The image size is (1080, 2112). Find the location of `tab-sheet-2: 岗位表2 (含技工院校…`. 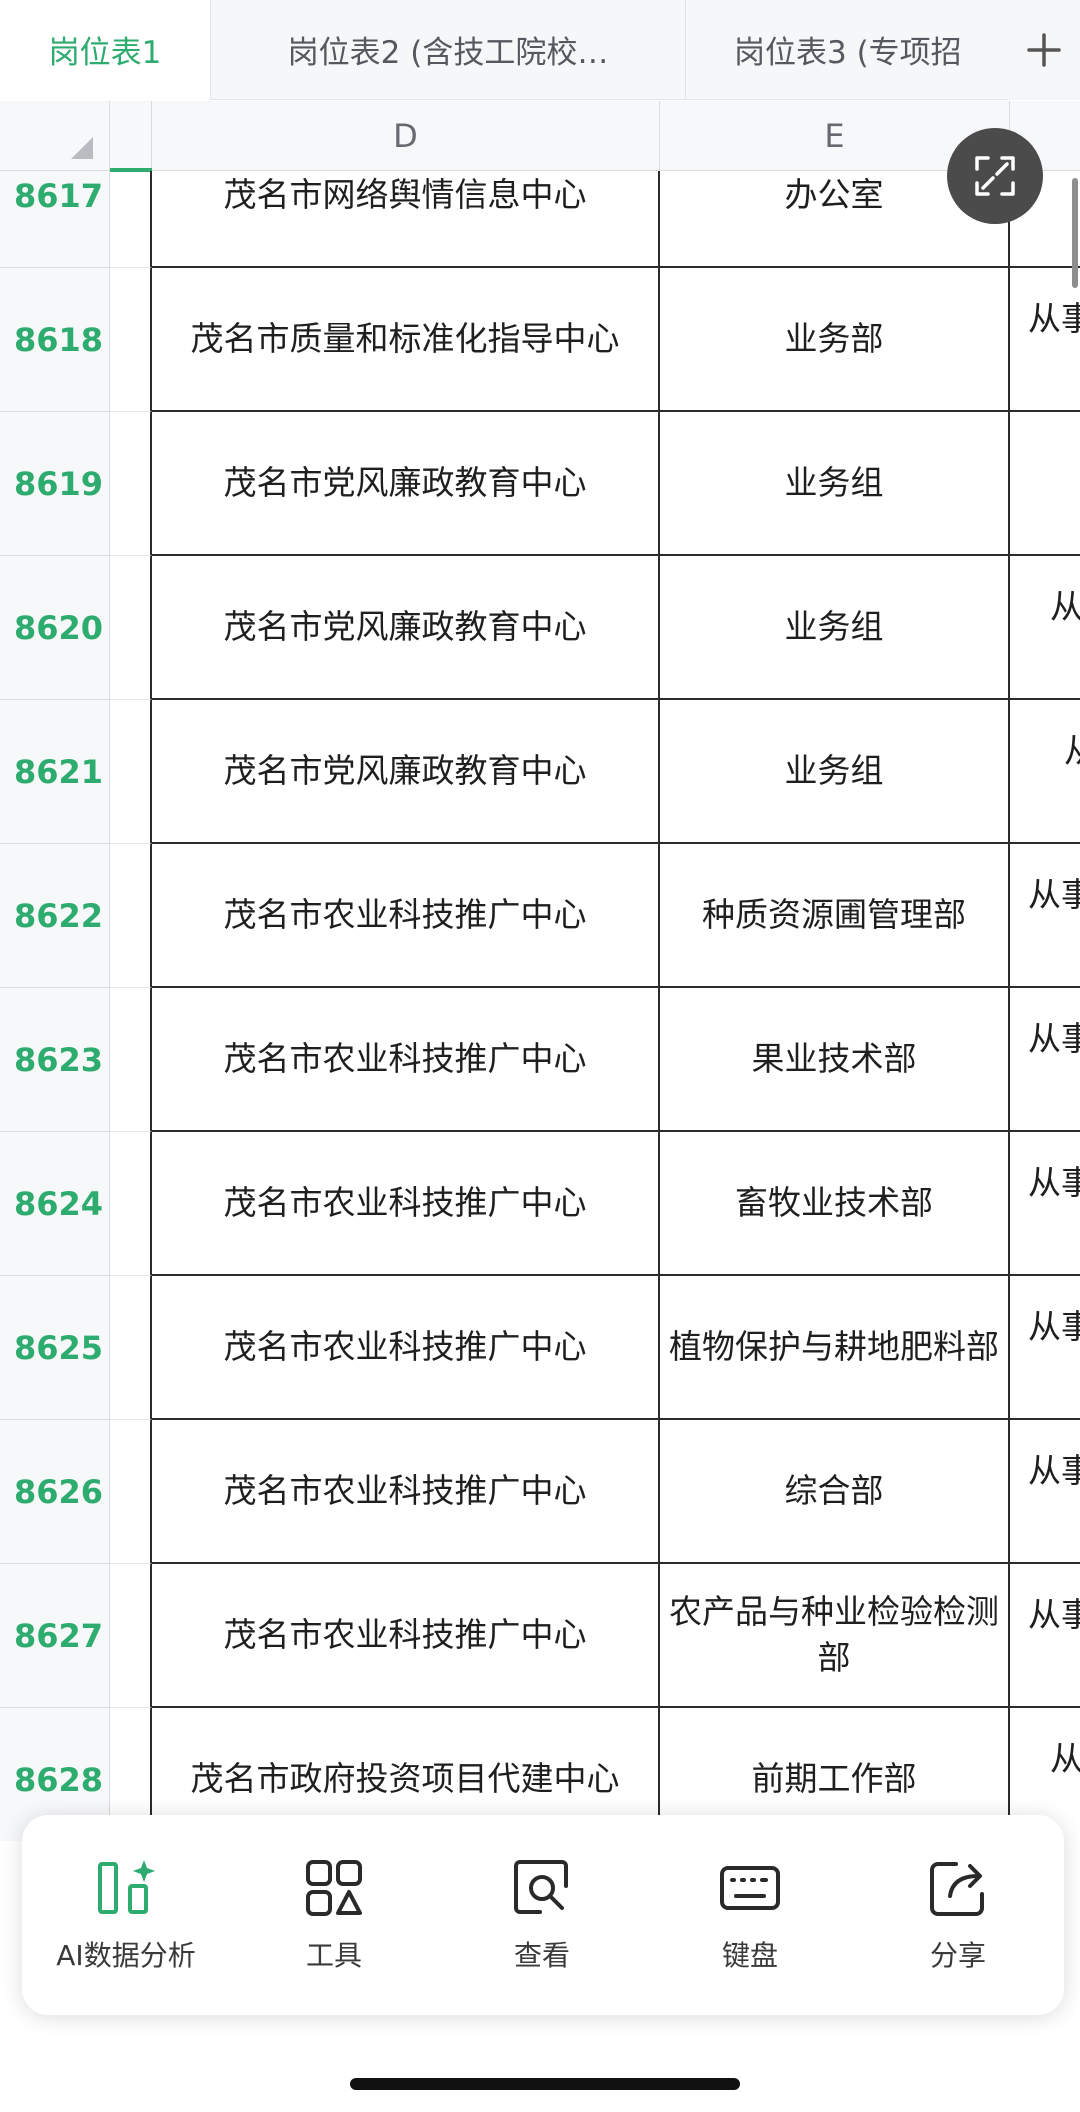

tab-sheet-2: 岗位表2 (含技工院校… is located at coordinates (448, 50).